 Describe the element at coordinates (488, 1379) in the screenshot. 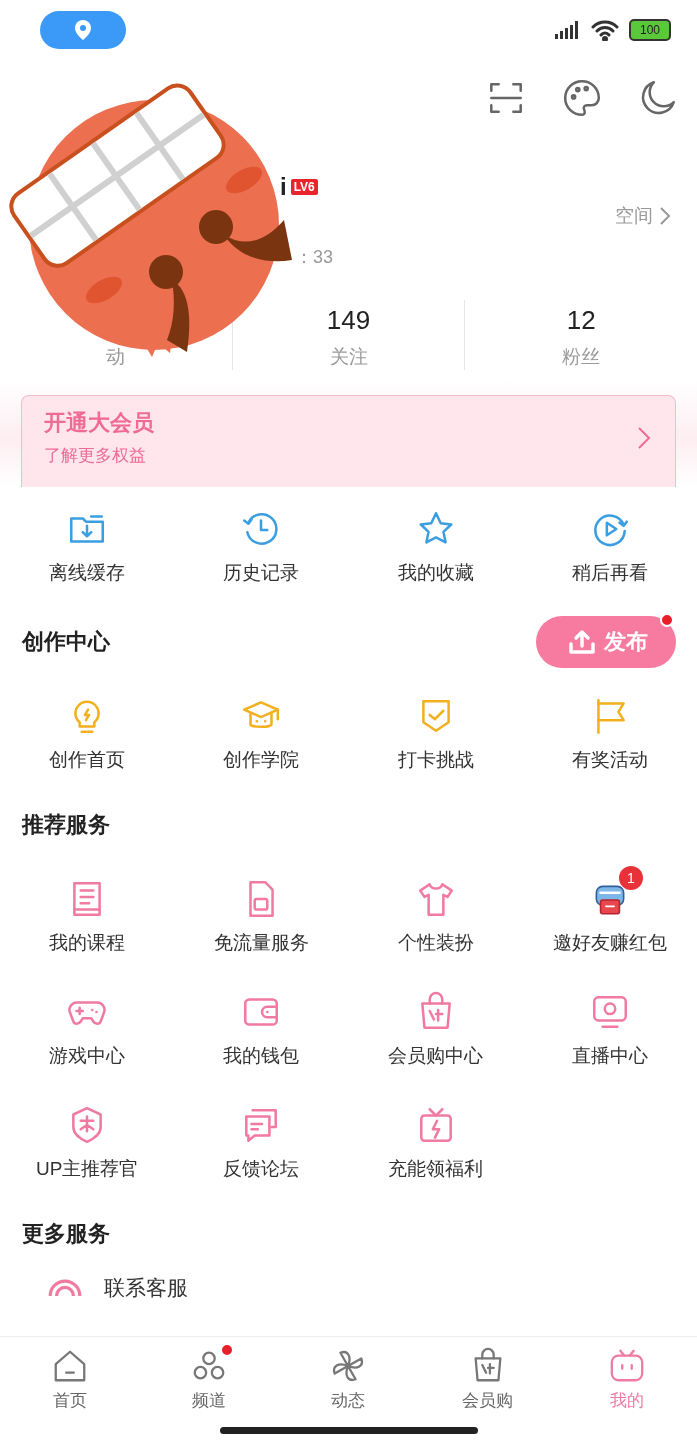

I see `tab-item: 会员购` at that location.